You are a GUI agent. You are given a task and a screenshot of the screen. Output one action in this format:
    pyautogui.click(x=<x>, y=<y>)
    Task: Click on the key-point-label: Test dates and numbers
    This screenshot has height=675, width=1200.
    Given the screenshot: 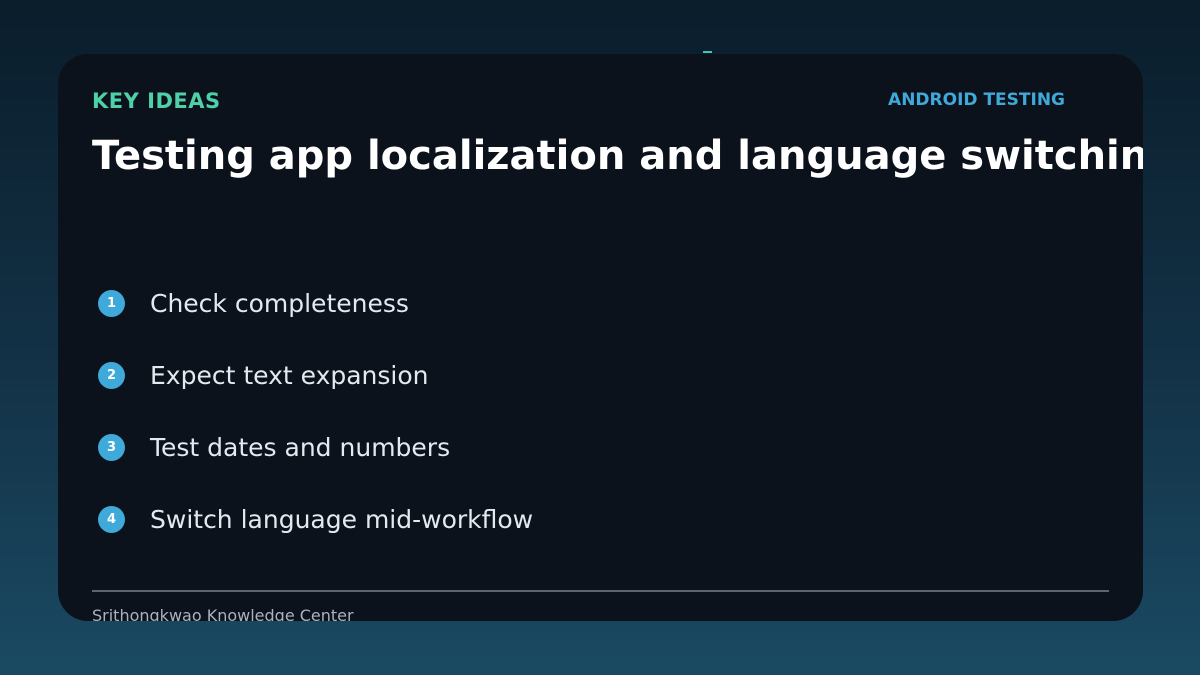 What is the action you would take?
    pyautogui.click(x=300, y=447)
    